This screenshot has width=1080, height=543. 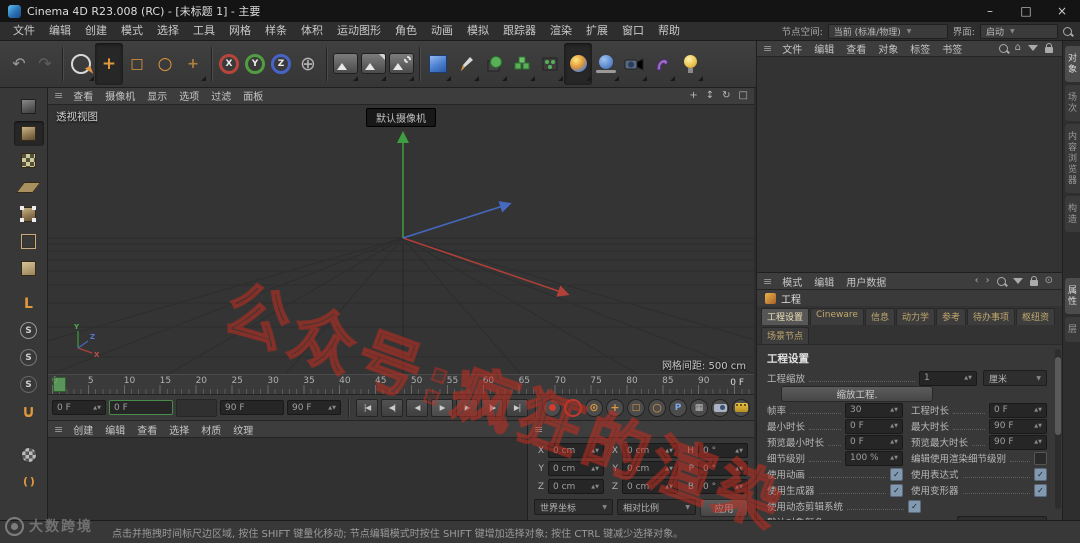 I want to click on object-tree-area, so click(x=910, y=164).